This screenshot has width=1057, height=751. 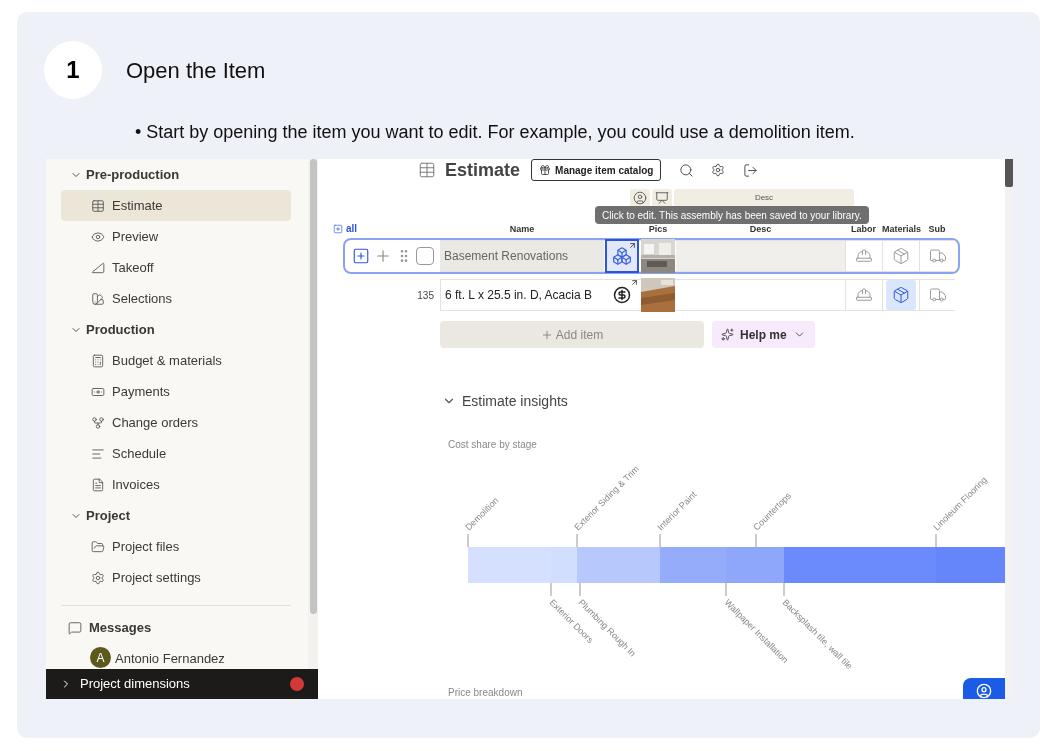 What do you see at coordinates (338, 228) in the screenshot?
I see `expand-all-icon` at bounding box center [338, 228].